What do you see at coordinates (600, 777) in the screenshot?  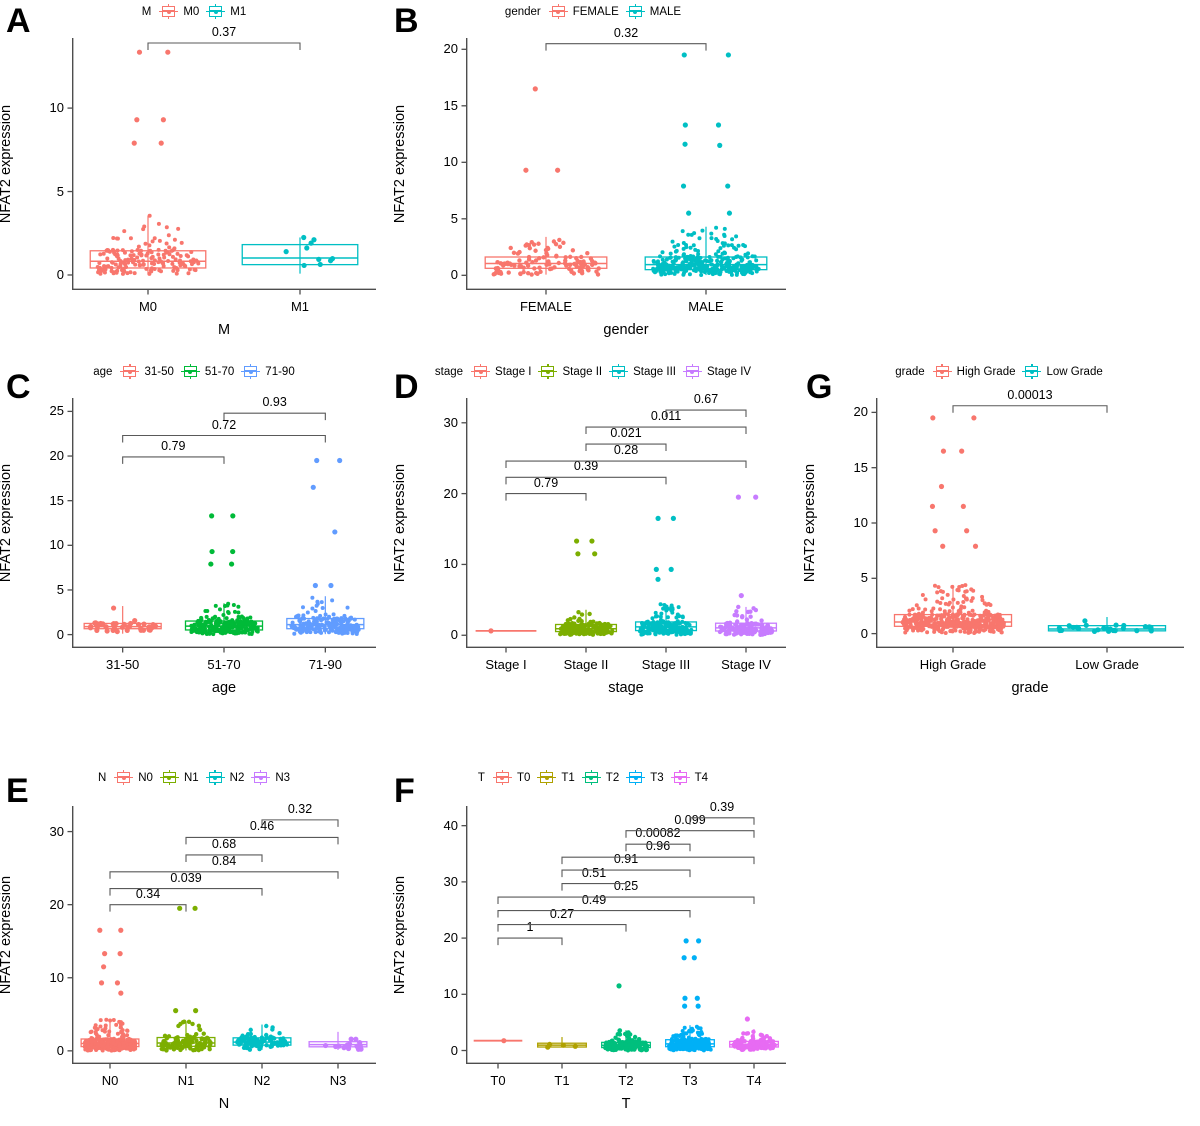 I see `legend-entry: T2` at bounding box center [600, 777].